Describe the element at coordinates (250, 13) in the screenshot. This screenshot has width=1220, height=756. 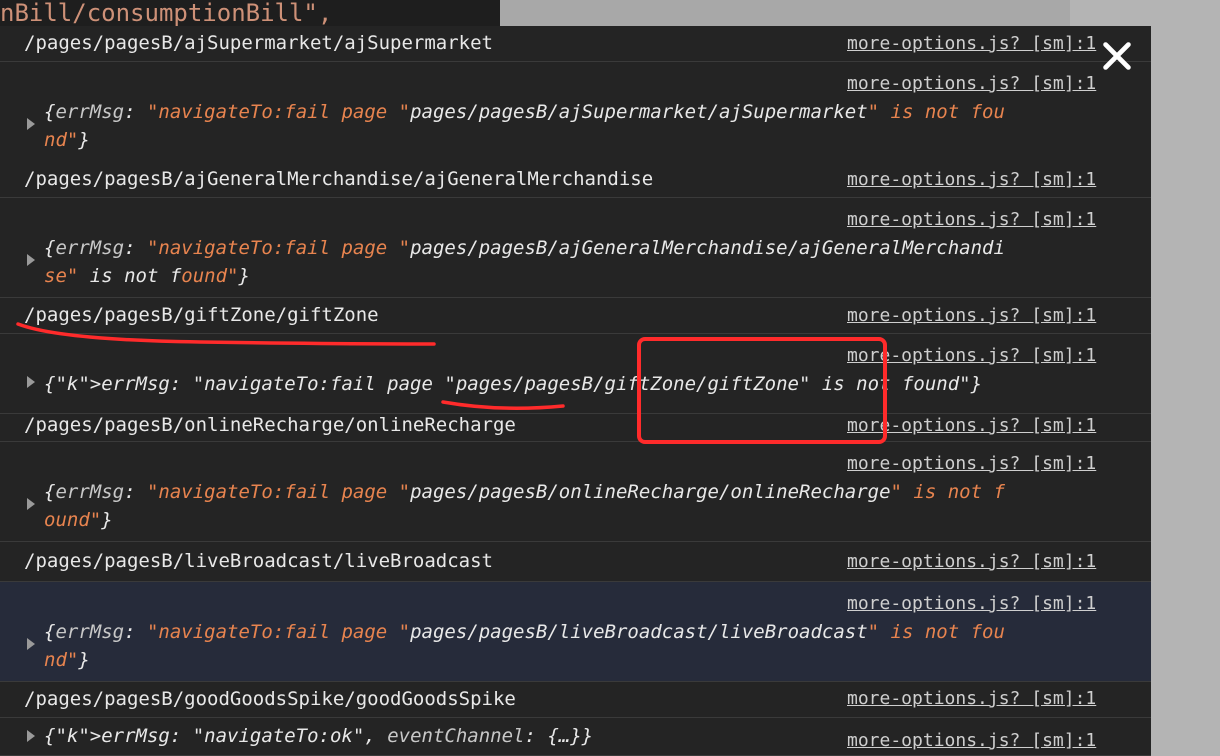
I see `background-code-fragment: nBill/consumptionBill",` at that location.